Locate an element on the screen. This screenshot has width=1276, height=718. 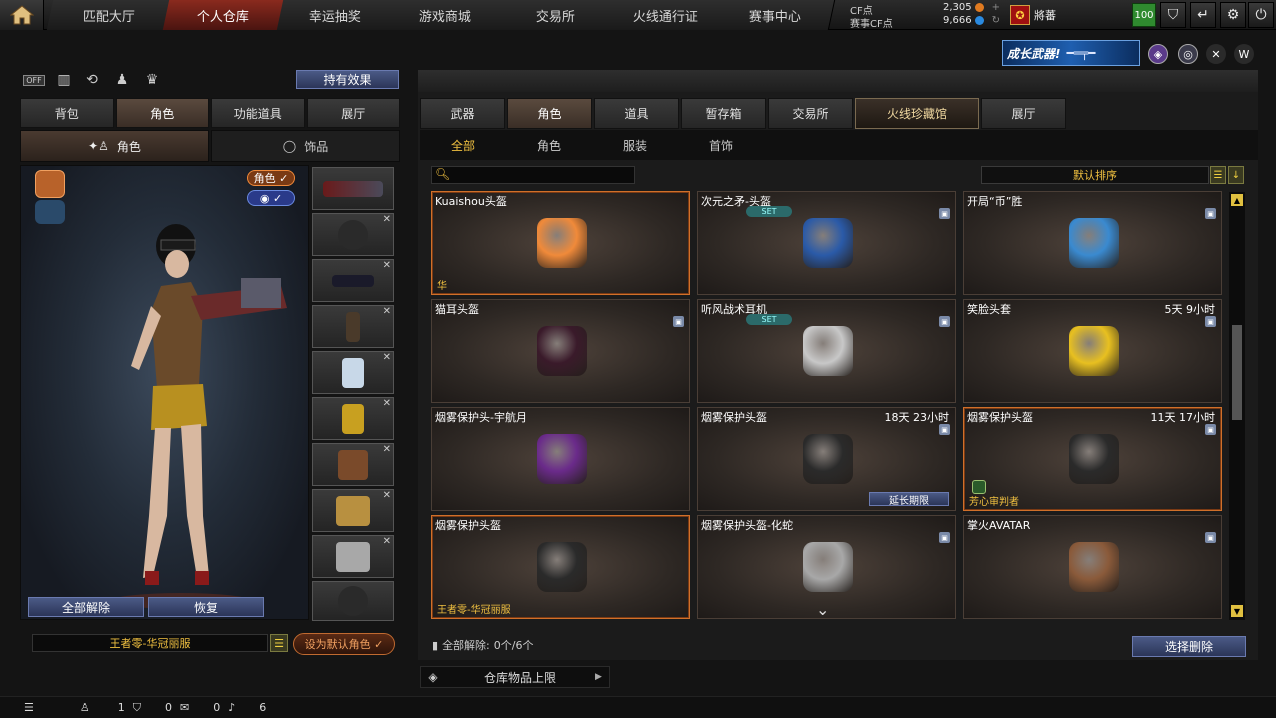
nav-tab-warehouse: 个人仓库 is located at coordinates (224, 15).